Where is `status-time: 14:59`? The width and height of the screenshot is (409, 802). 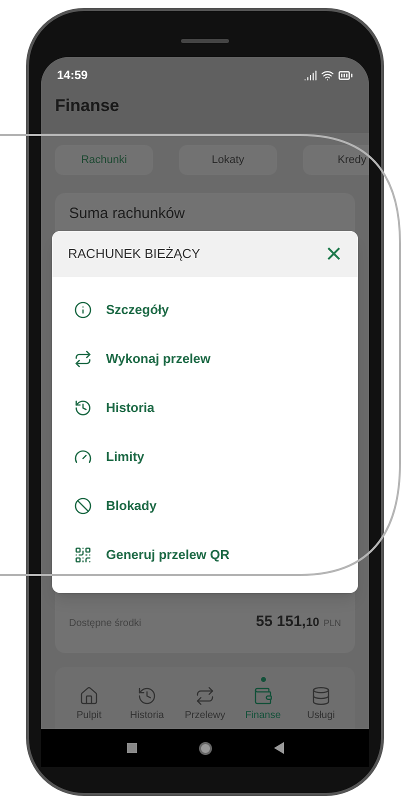 status-time: 14:59 is located at coordinates (72, 75).